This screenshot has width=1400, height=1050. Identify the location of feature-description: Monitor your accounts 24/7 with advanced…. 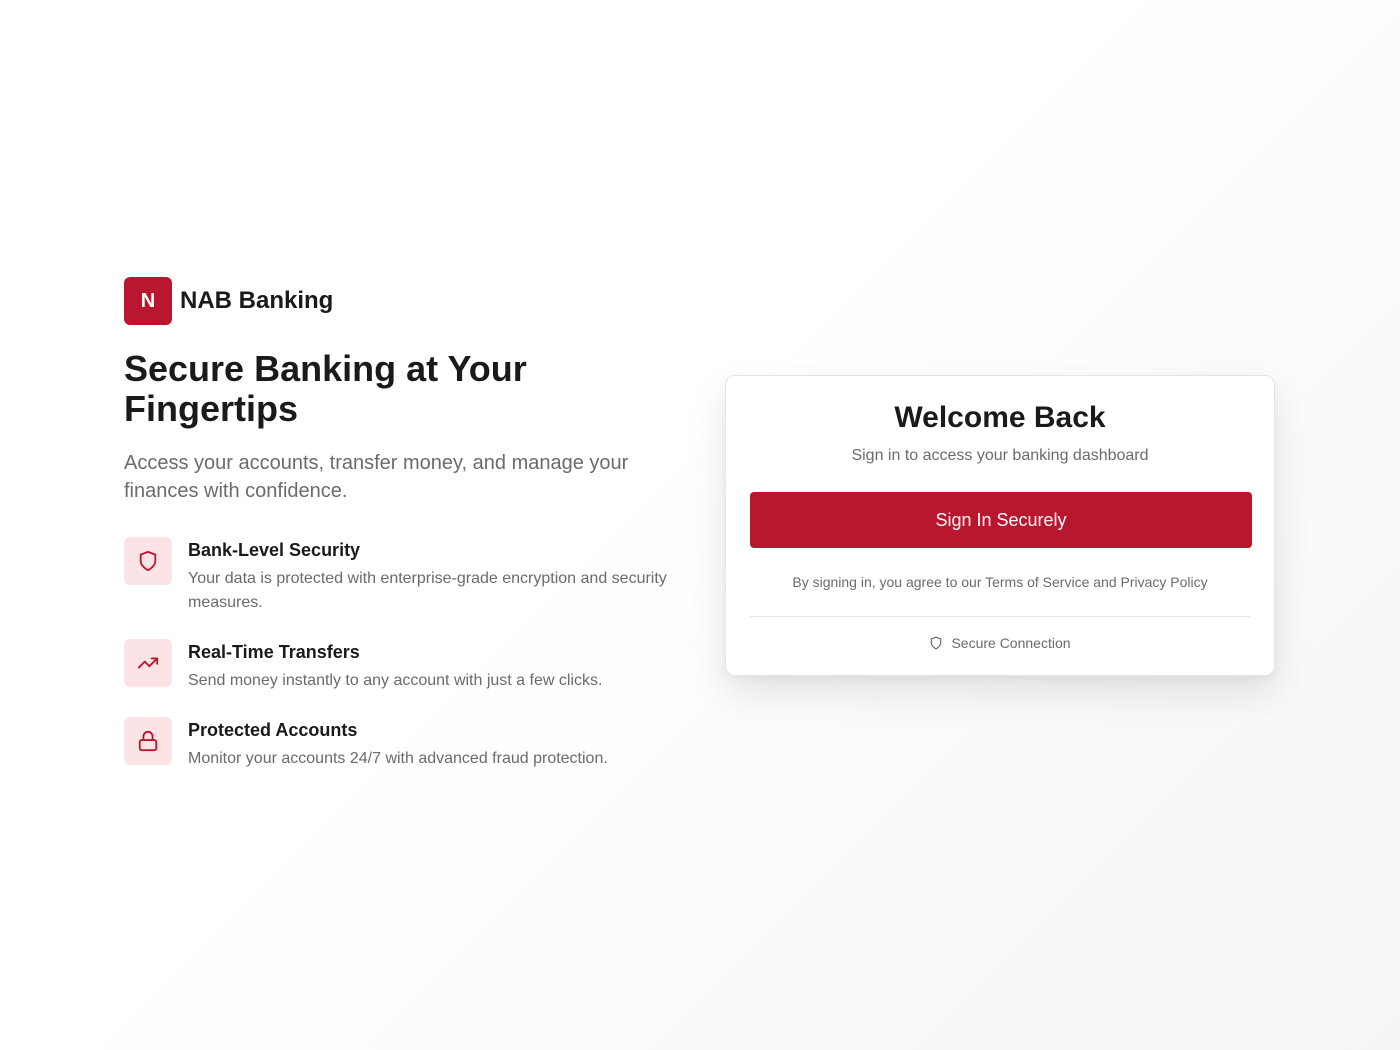
(398, 758).